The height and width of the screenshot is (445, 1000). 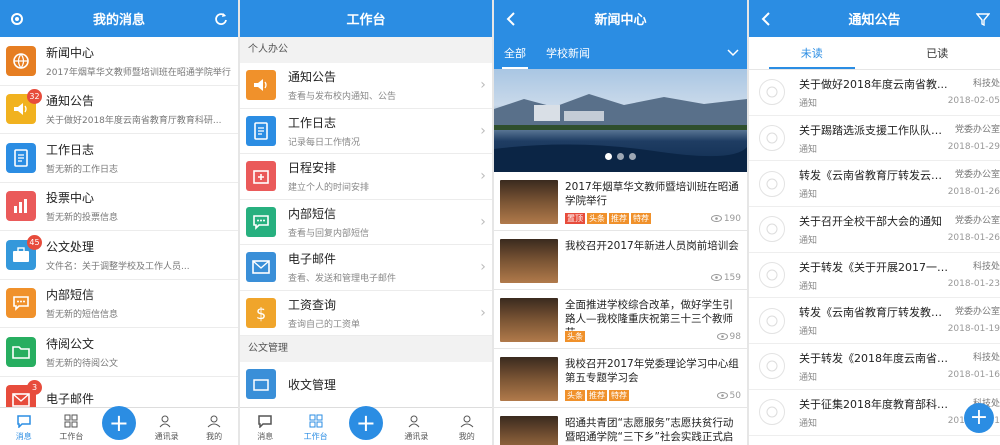 What do you see at coordinates (70, 295) in the screenshot?
I see `item-title: 内部短信` at bounding box center [70, 295].